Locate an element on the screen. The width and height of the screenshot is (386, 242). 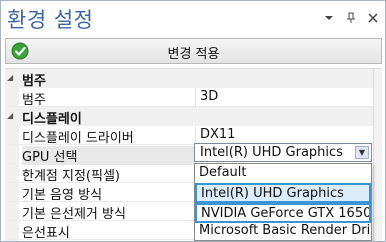
property-name: GPU 선택 is located at coordinates (109, 155).